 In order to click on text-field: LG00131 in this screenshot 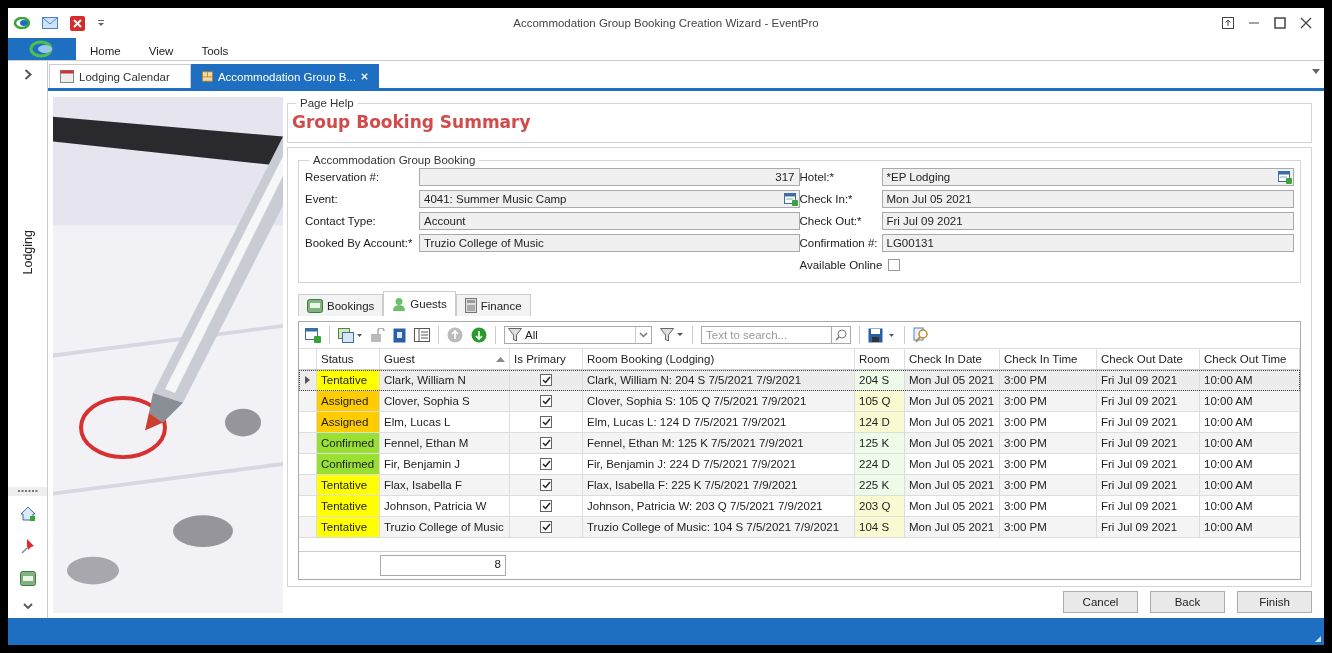, I will do `click(1087, 243)`.